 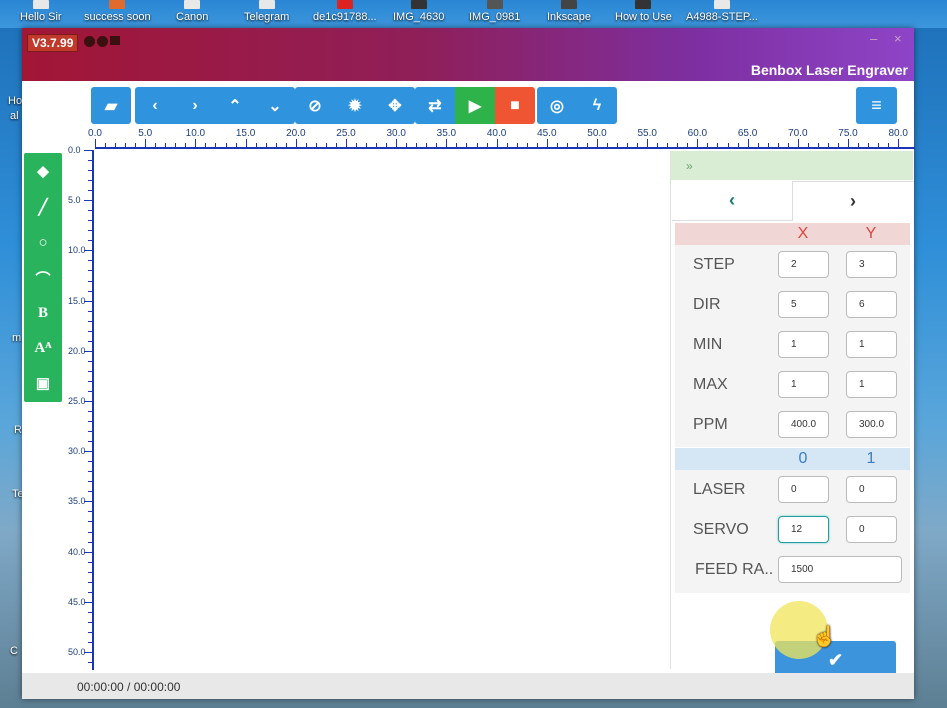 What do you see at coordinates (871, 424) in the screenshot?
I see `ppm-y-field: 300.0` at bounding box center [871, 424].